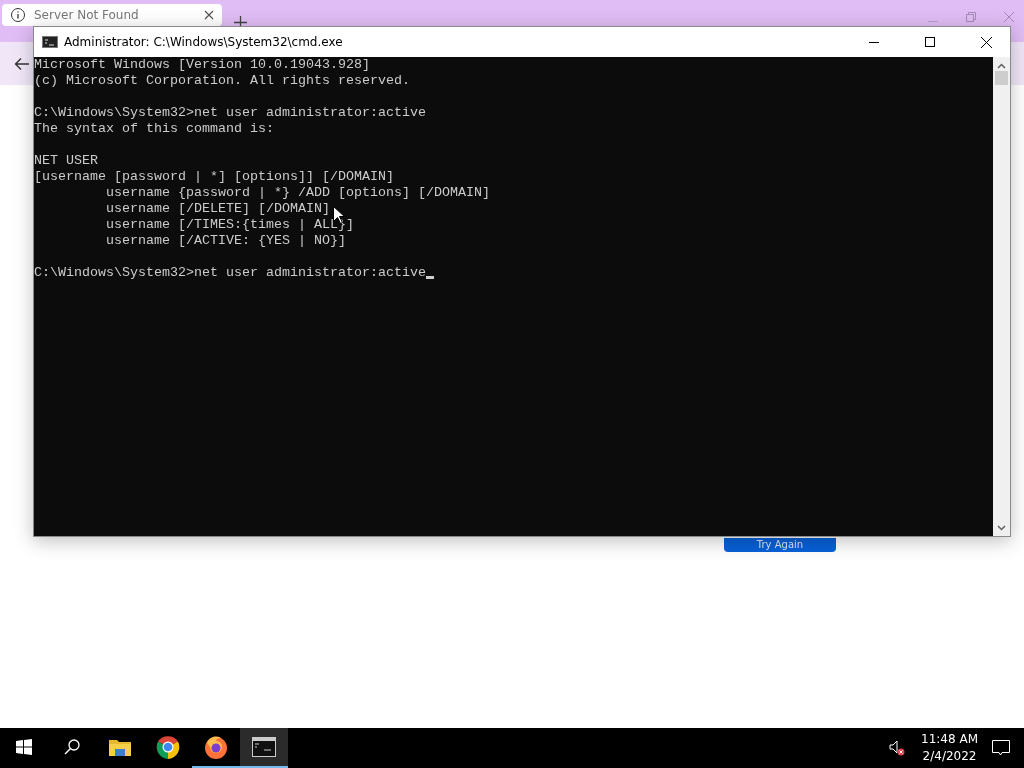 The image size is (1024, 768). Describe the element at coordinates (240, 22) in the screenshot. I see `new-tab-icon` at that location.